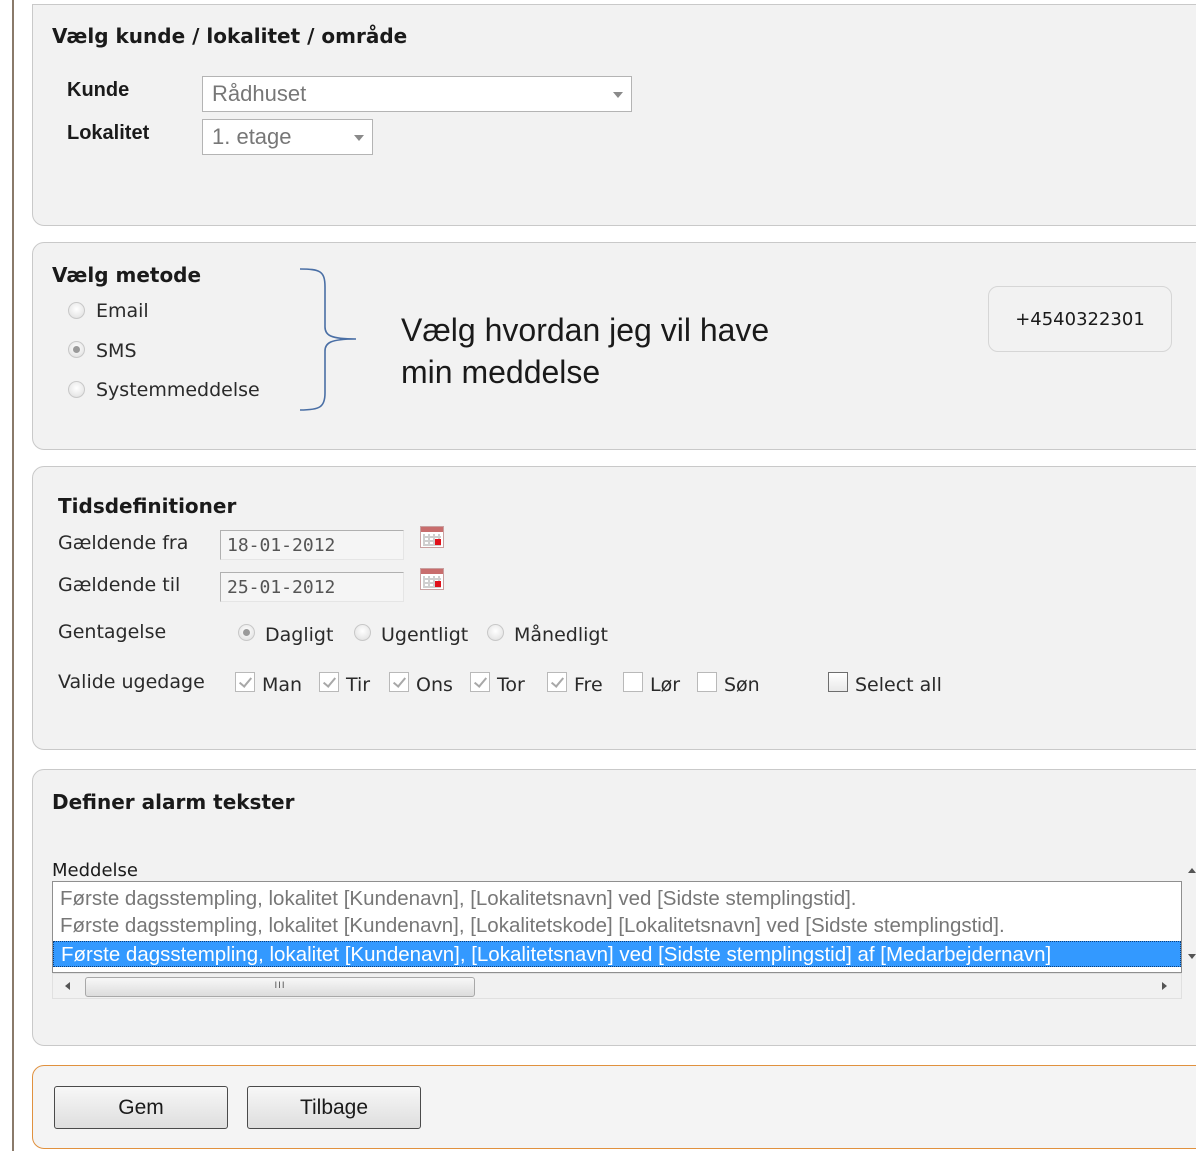 This screenshot has height=1151, width=1196. Describe the element at coordinates (1190, 917) in the screenshot. I see `vertical-scrollbar` at that location.